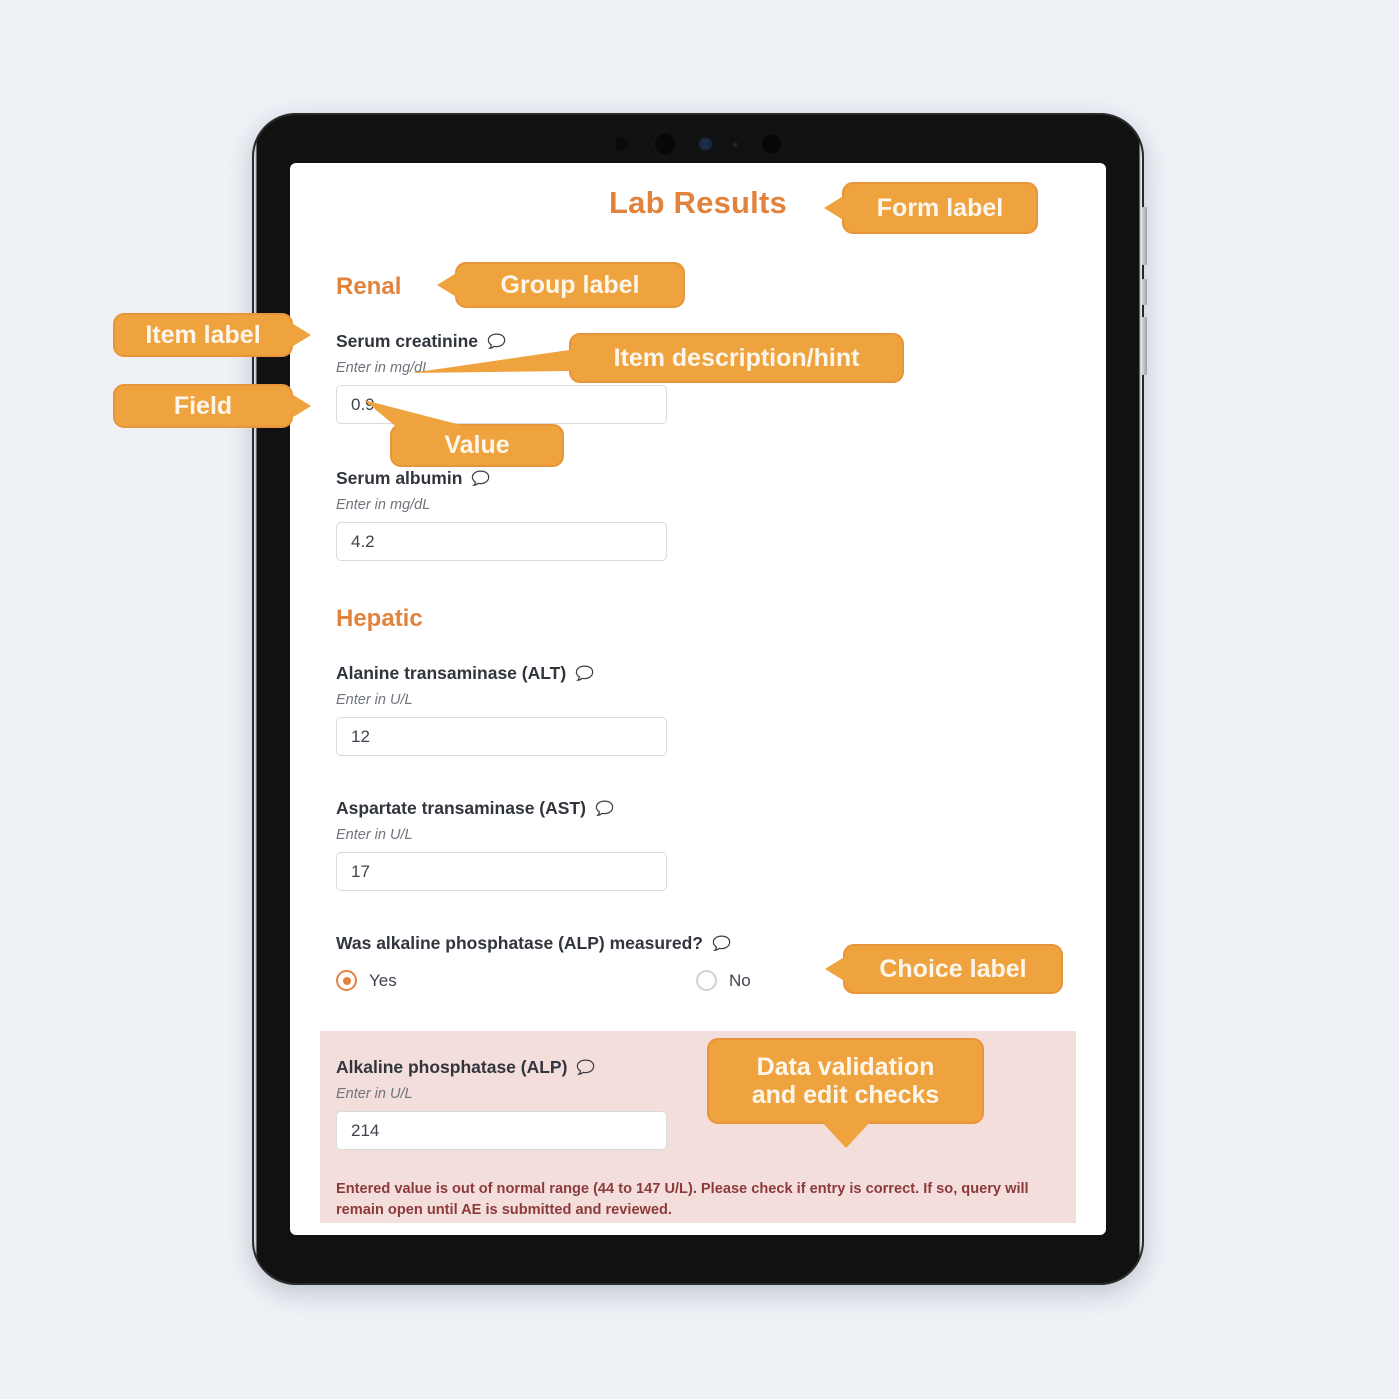 The height and width of the screenshot is (1399, 1399). I want to click on radio-label: No, so click(740, 980).